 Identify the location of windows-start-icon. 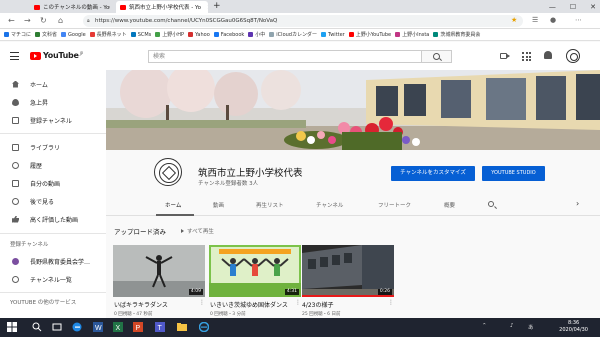
(12, 327).